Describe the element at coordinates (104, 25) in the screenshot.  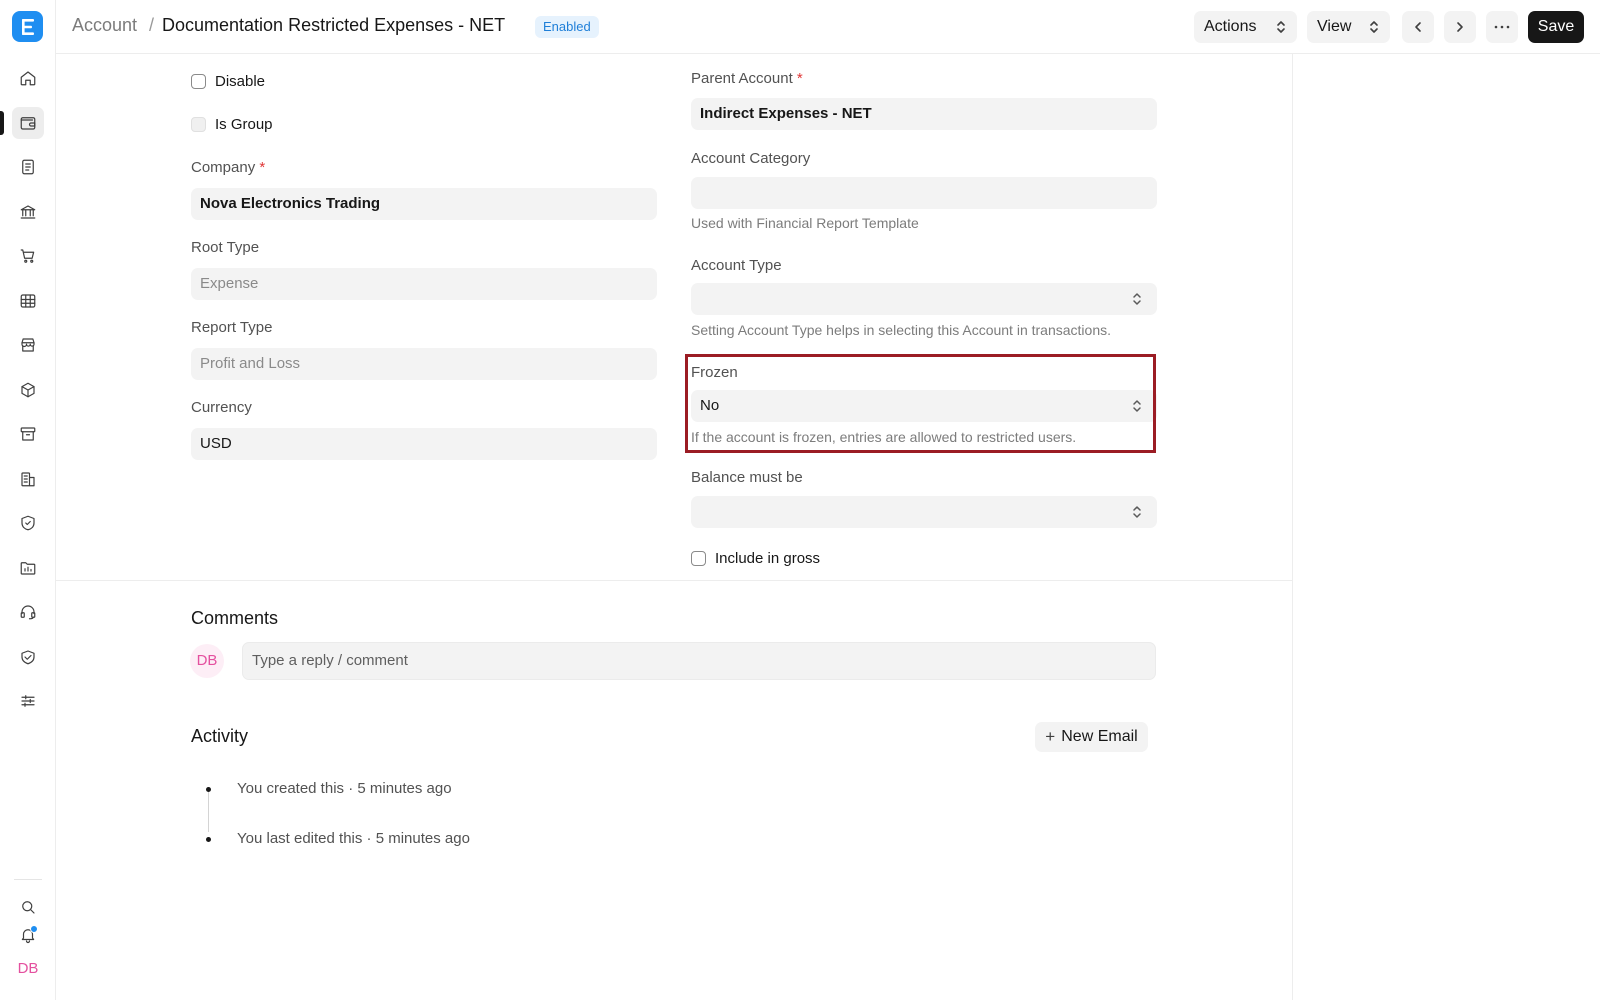
I see `breadcrumb-parent: Account` at that location.